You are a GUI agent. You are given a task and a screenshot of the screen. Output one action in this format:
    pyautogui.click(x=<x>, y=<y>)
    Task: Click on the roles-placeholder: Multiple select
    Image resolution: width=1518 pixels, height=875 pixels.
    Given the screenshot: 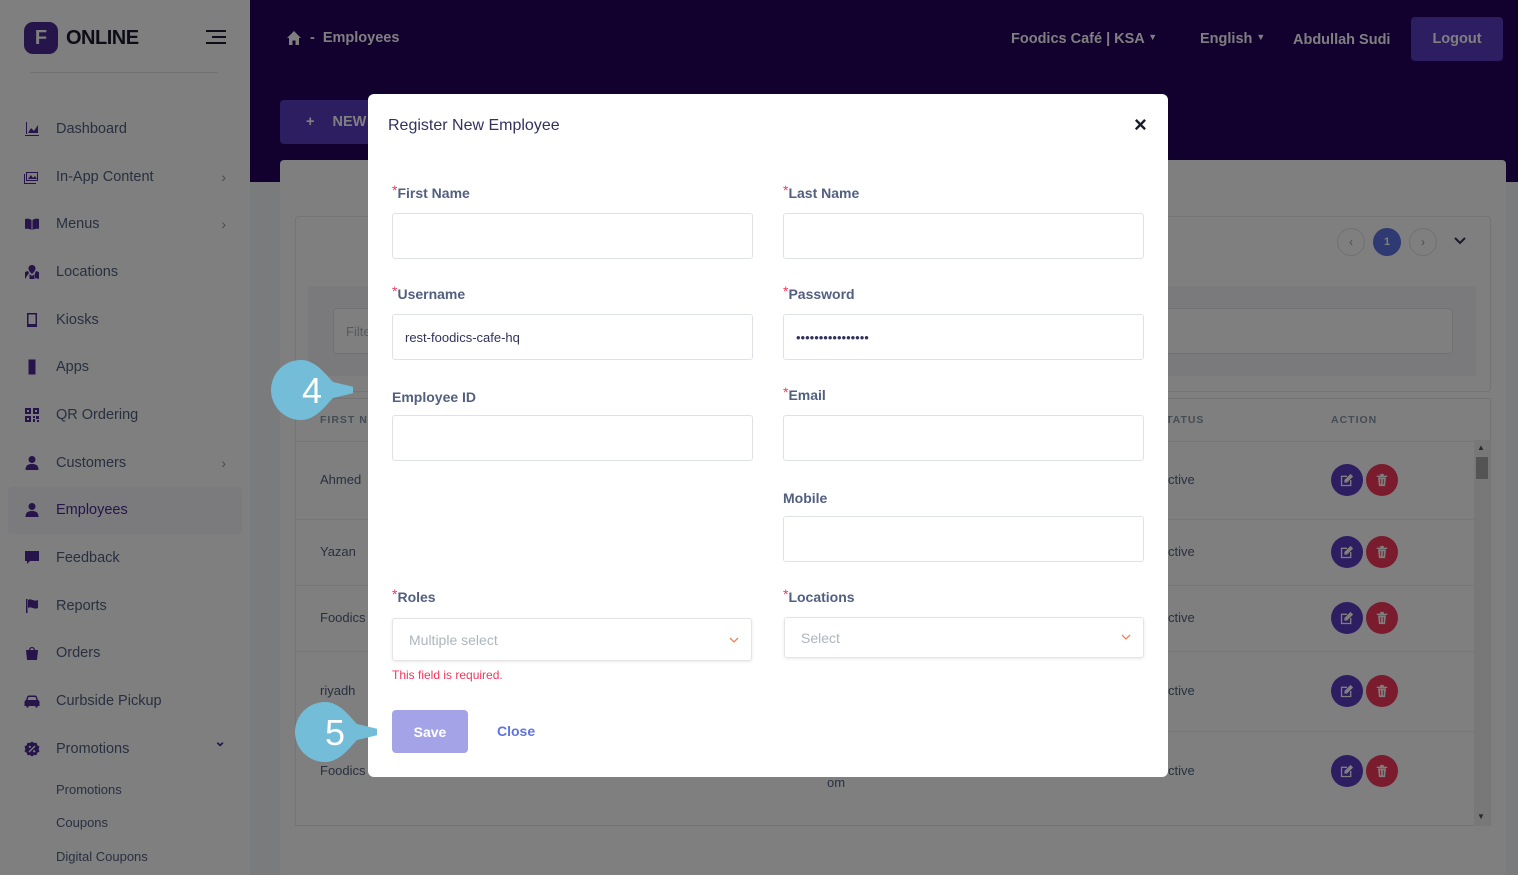 What is the action you would take?
    pyautogui.click(x=453, y=639)
    